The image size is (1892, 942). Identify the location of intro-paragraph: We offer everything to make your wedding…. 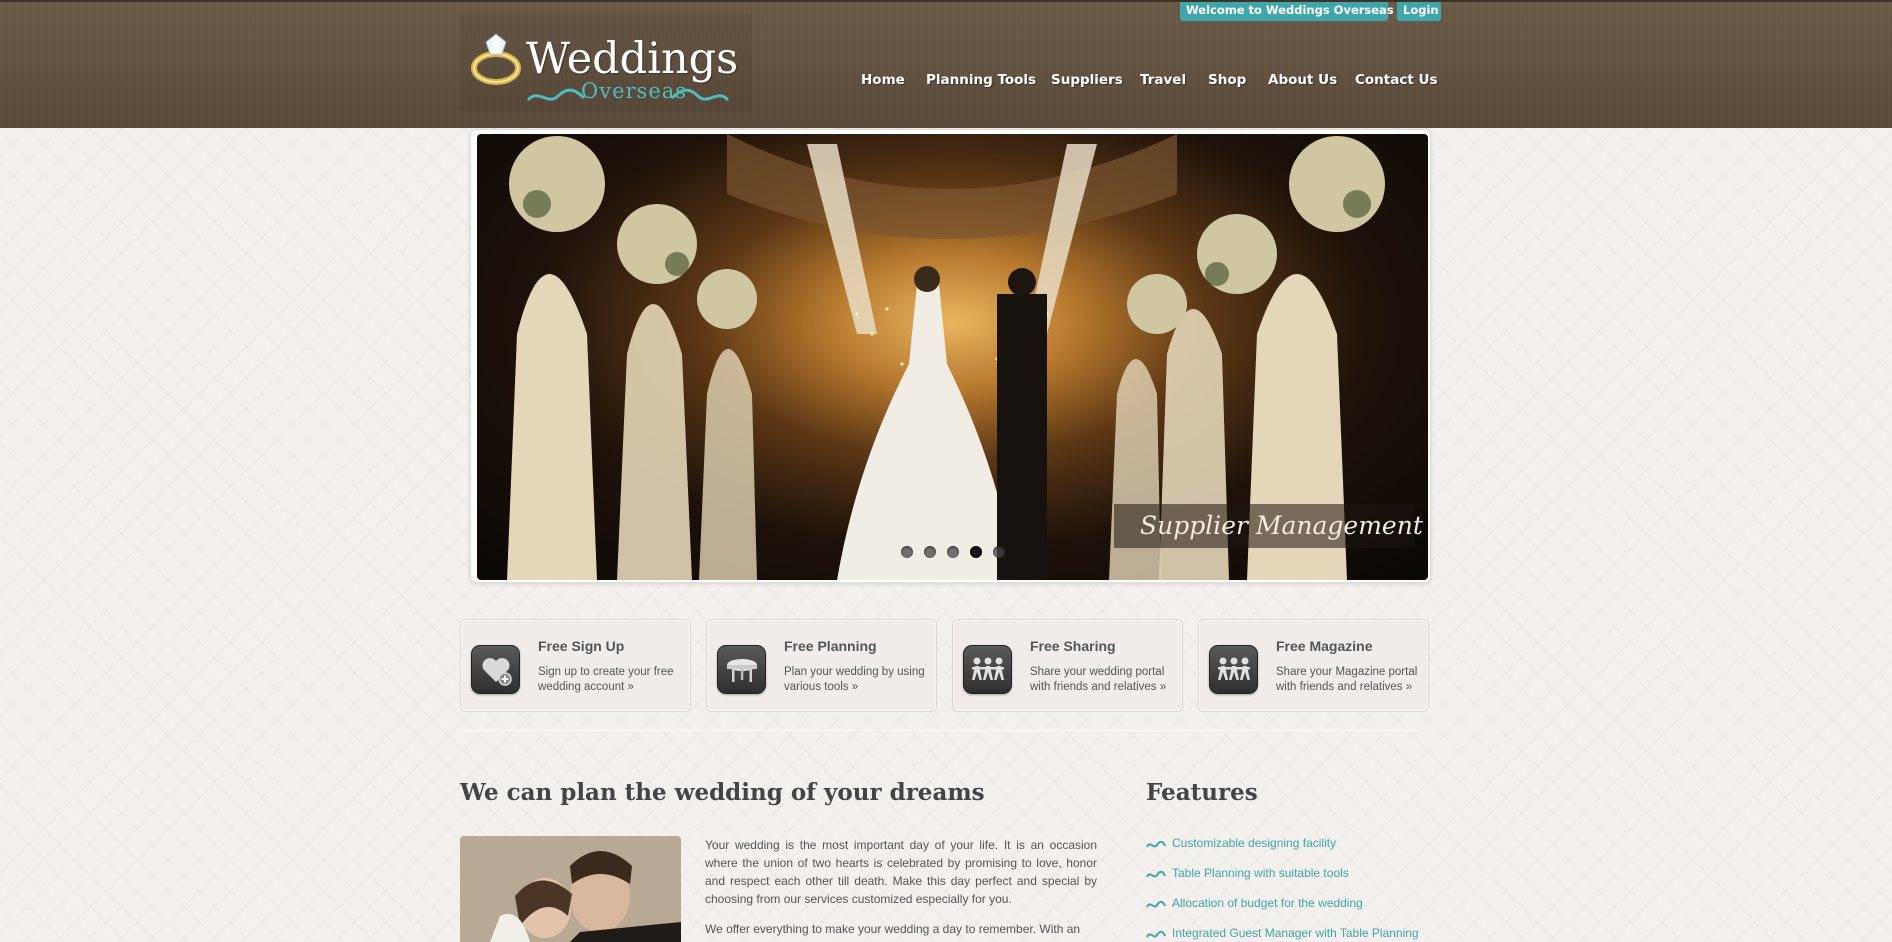
(893, 929).